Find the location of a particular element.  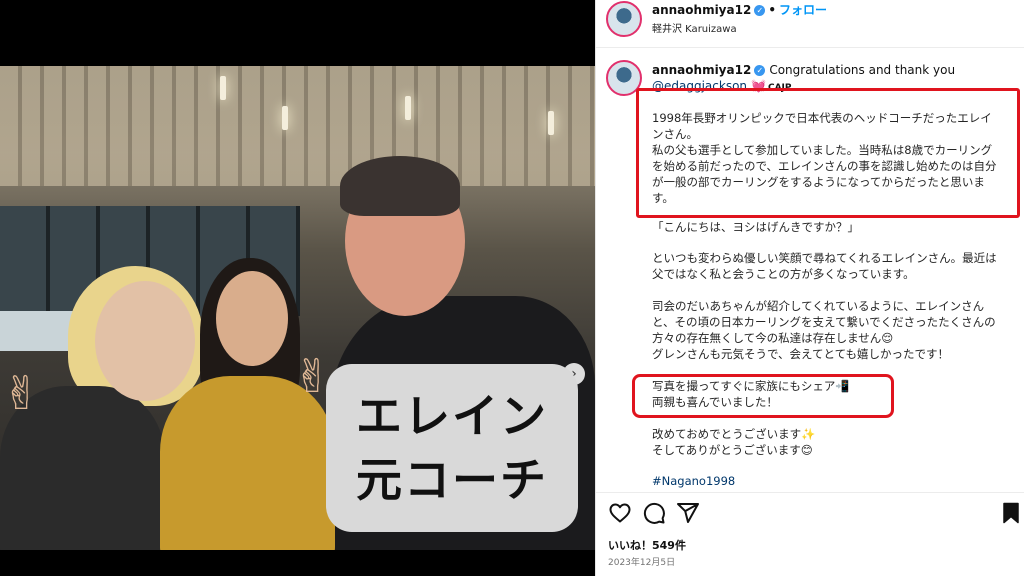

hashtag-link: #Nagano1998 is located at coordinates (693, 481).